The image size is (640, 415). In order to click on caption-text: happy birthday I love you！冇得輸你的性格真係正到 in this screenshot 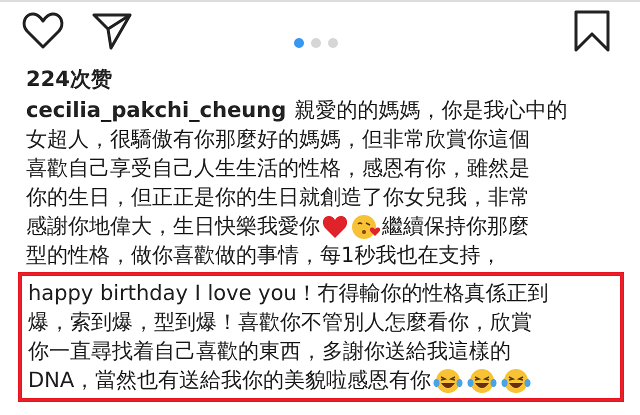, I will do `click(288, 293)`.